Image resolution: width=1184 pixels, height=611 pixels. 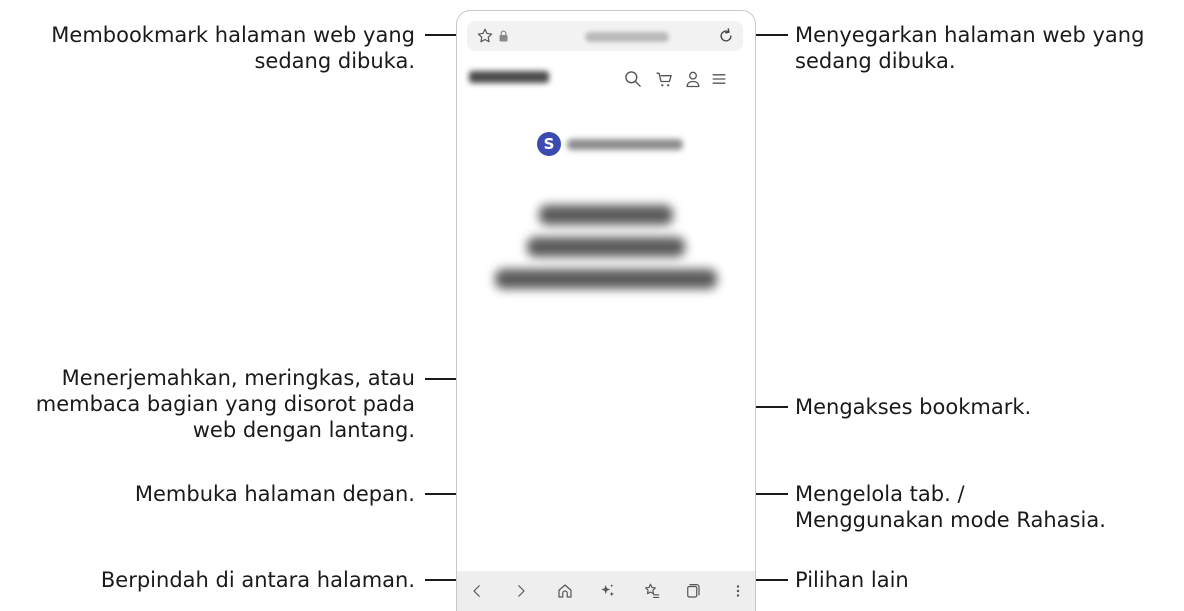 I want to click on search-icon, so click(x=633, y=79).